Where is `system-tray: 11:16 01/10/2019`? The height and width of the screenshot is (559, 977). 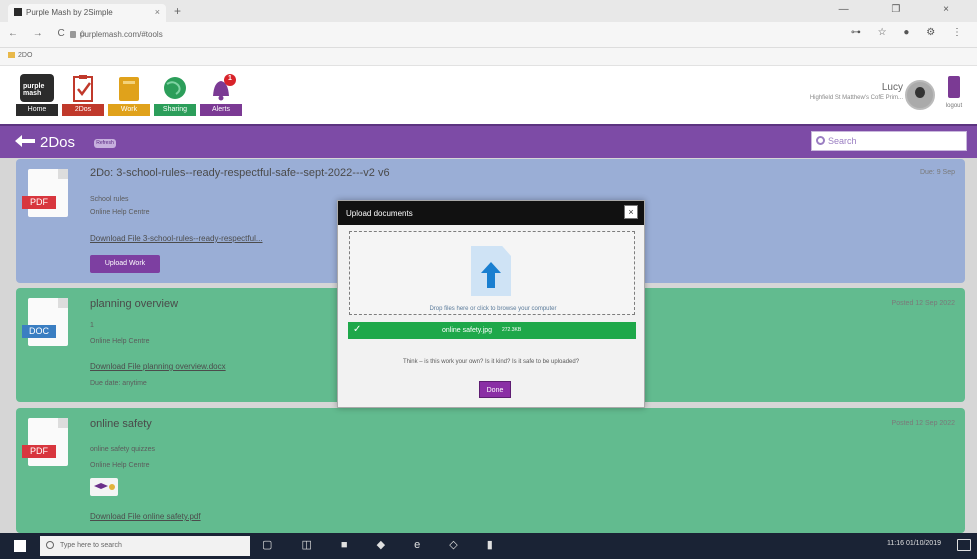 system-tray: 11:16 01/10/2019 is located at coordinates (914, 543).